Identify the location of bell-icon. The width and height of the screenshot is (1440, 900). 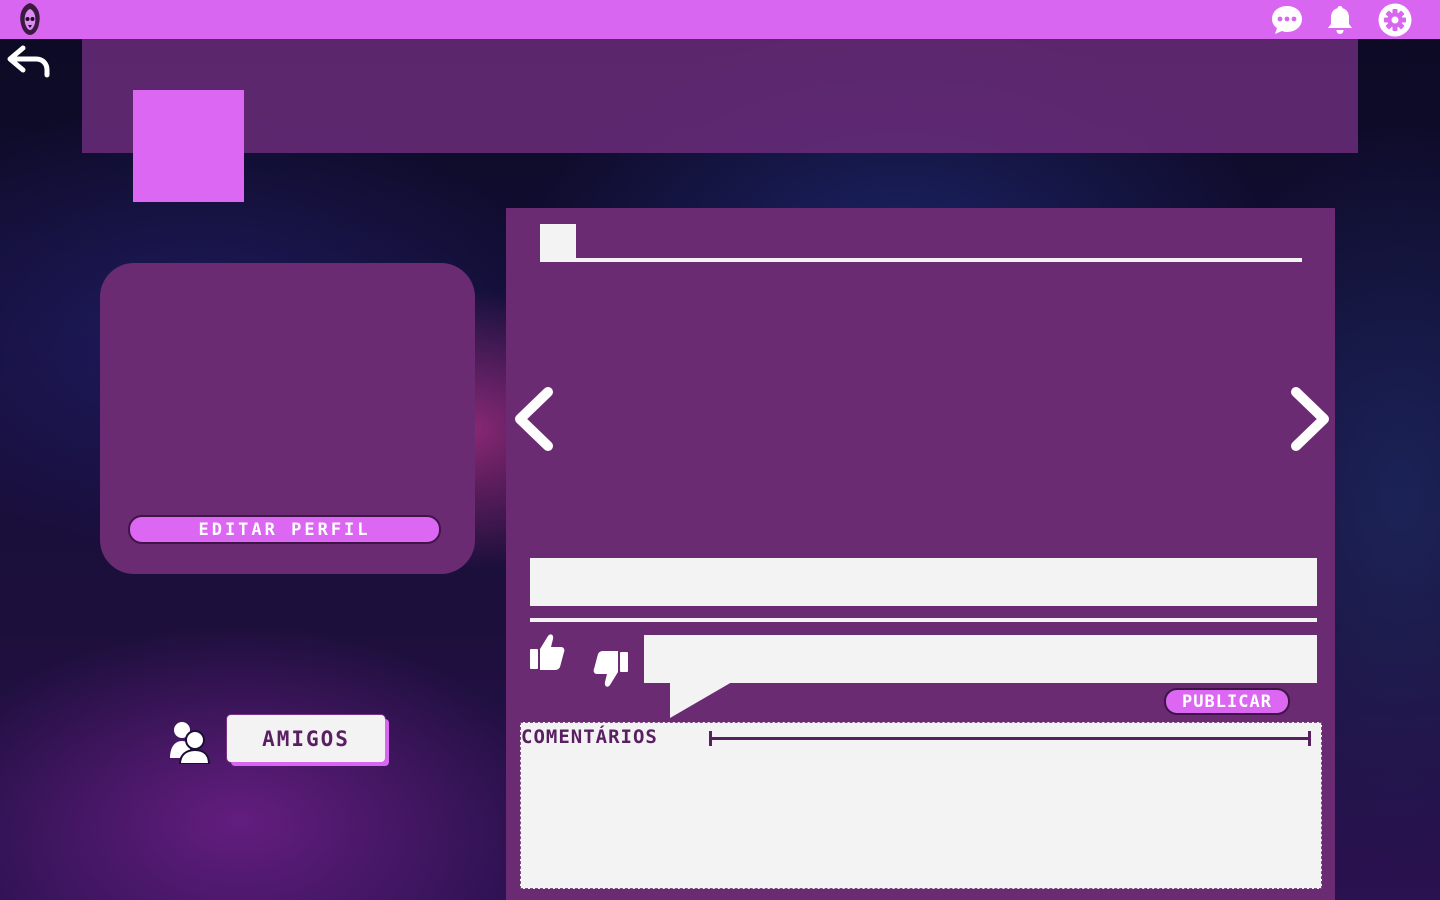
(1340, 20).